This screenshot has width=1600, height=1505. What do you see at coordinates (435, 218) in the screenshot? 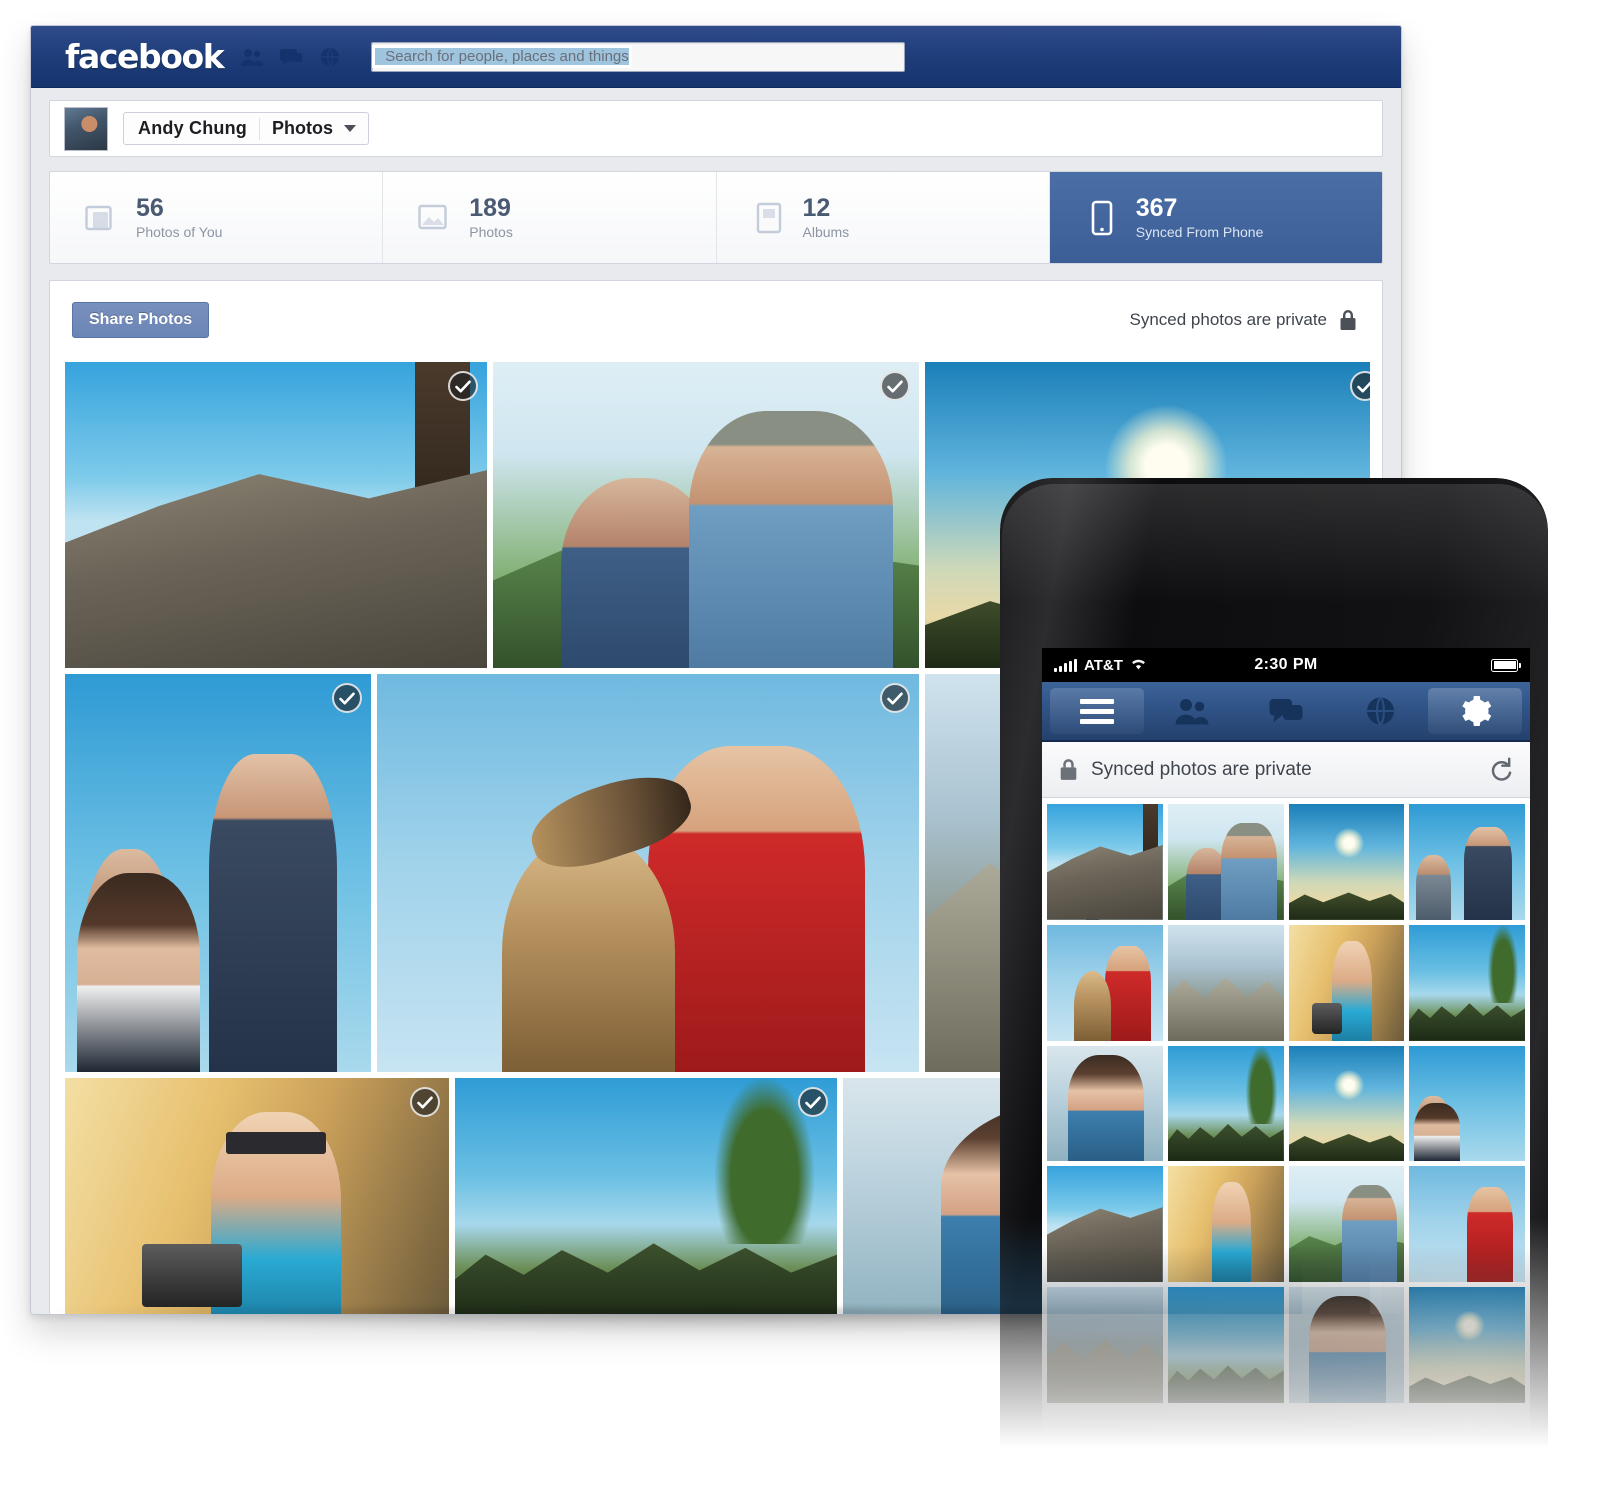
I see `photos-icon` at bounding box center [435, 218].